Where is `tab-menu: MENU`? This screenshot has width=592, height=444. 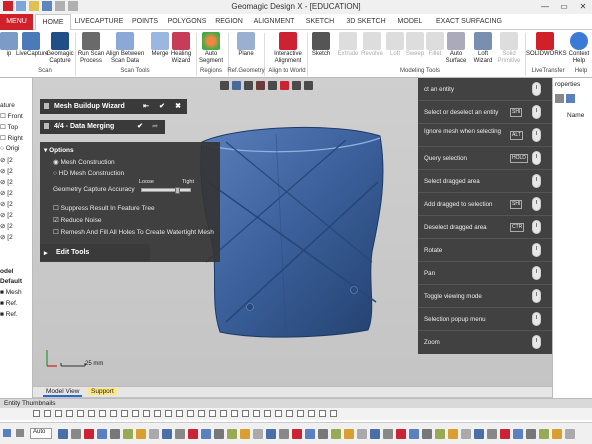 tab-menu: MENU is located at coordinates (16, 22).